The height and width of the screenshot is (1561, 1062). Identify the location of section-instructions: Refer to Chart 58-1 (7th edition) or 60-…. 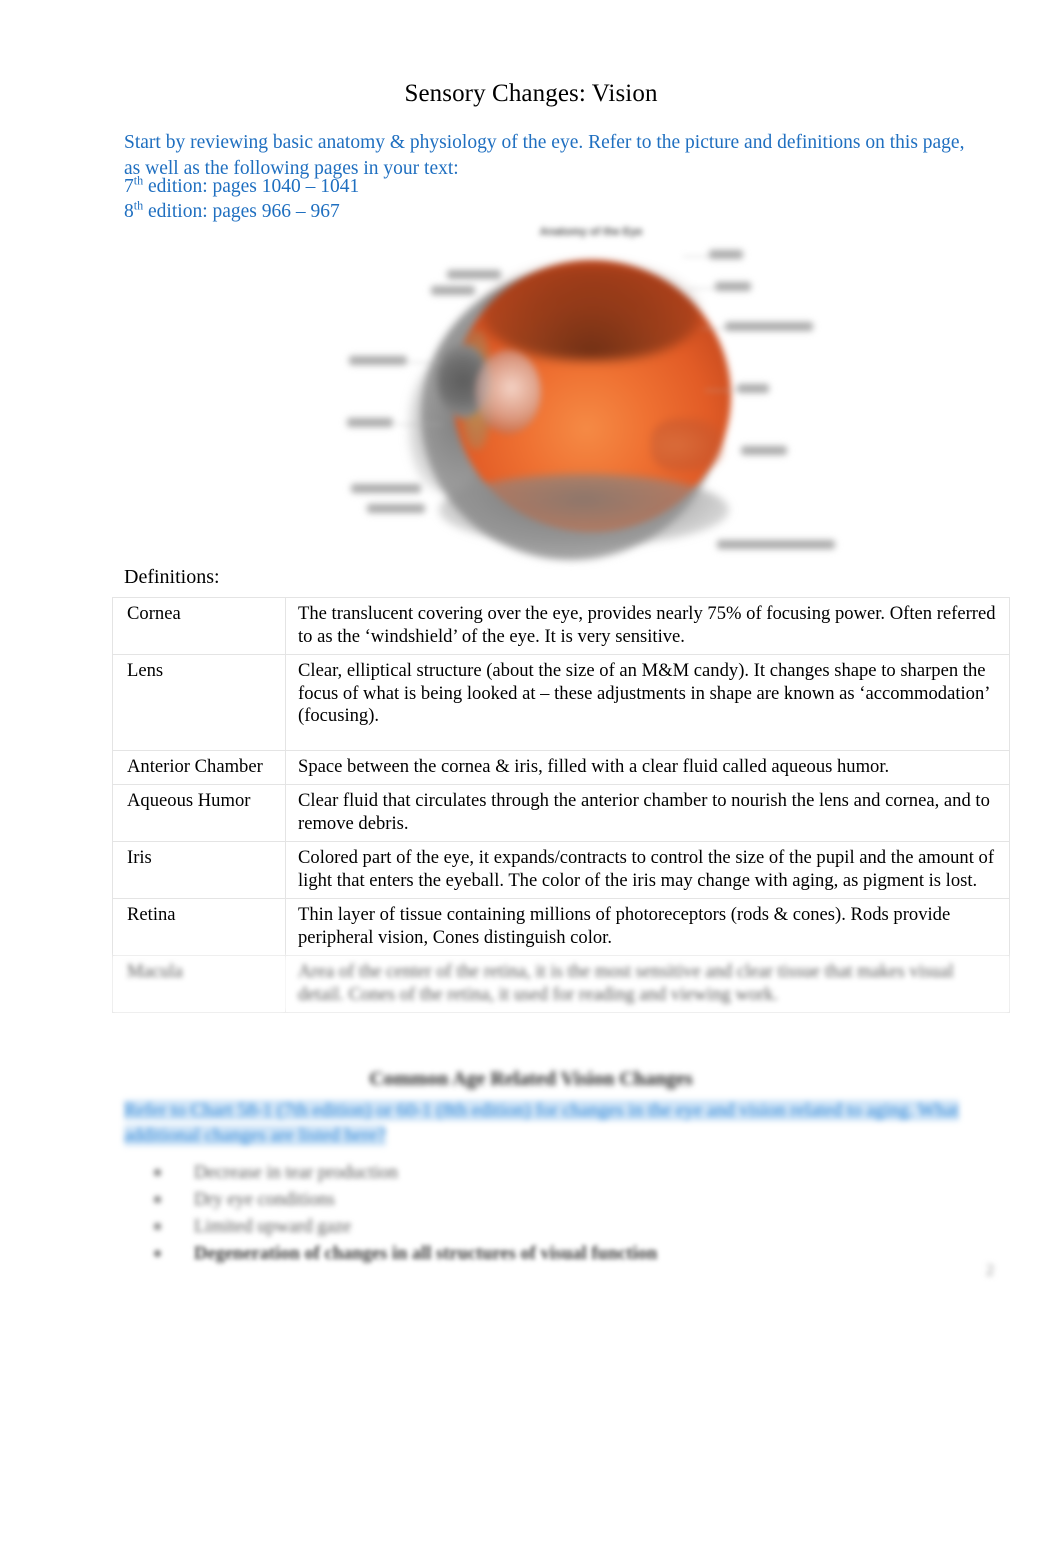
(558, 1123).